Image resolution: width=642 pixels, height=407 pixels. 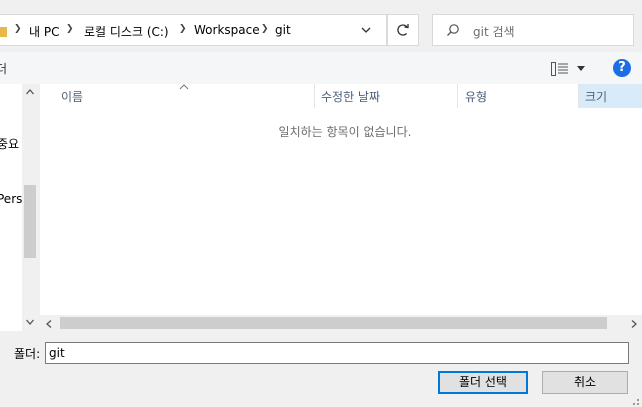 I want to click on column-header-type: 유형, so click(x=476, y=96).